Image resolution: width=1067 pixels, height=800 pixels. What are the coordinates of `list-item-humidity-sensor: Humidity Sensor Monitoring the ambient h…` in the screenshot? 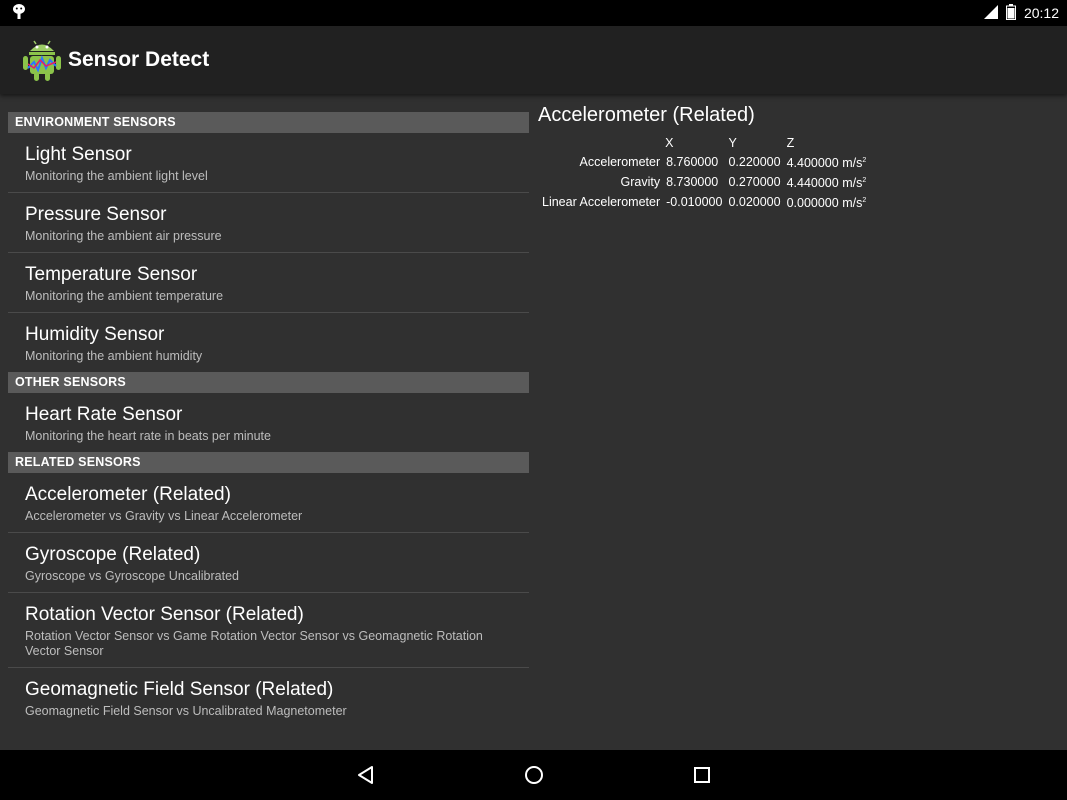 It's located at (268, 342).